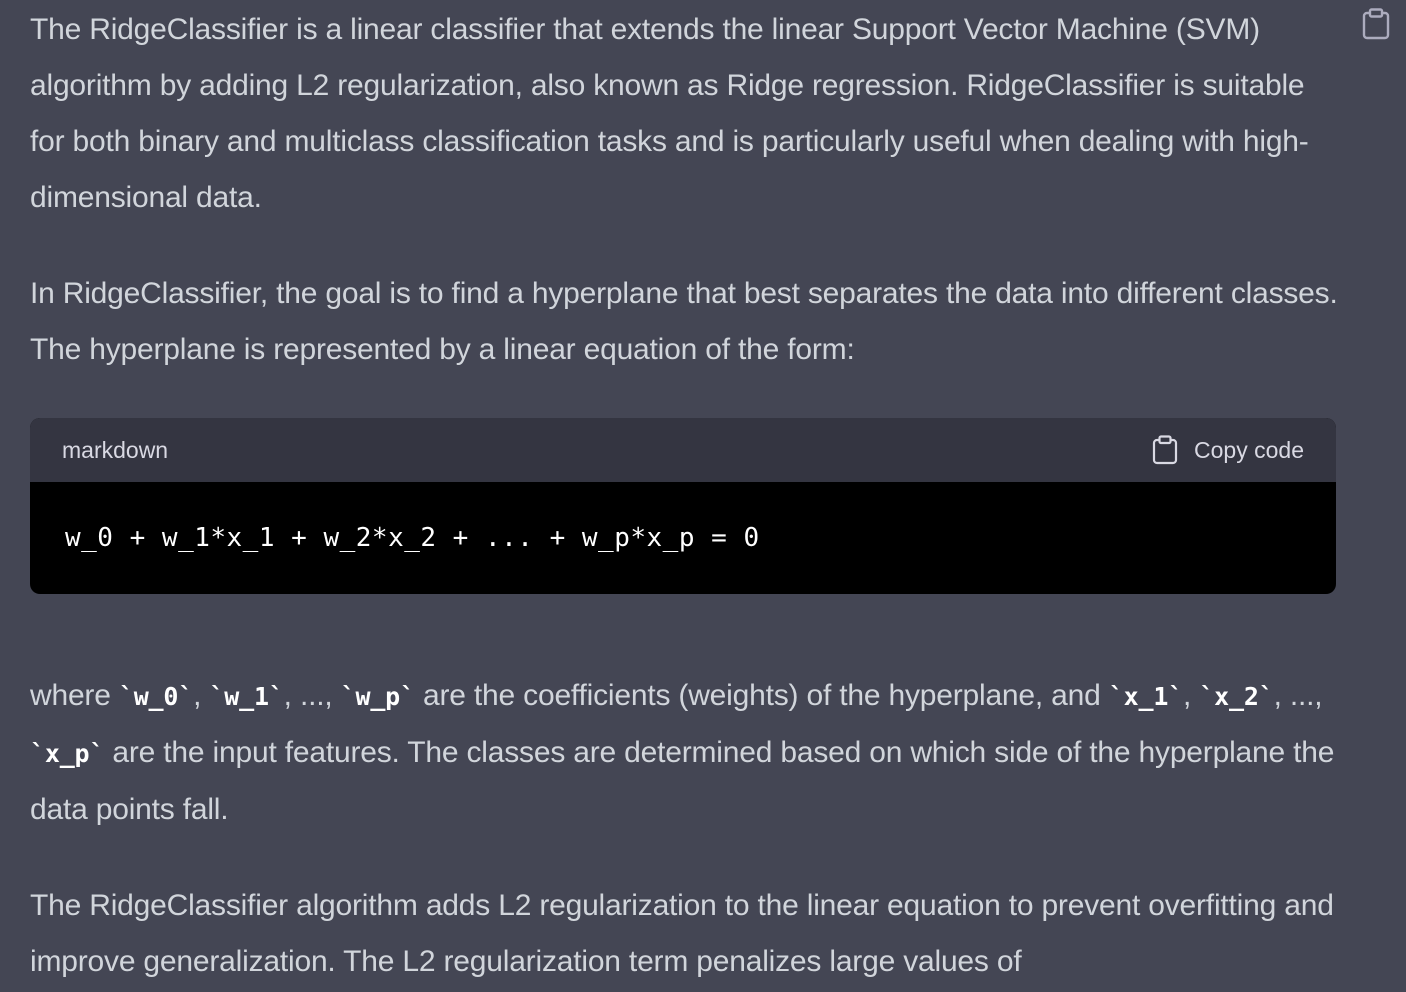 This screenshot has height=992, width=1406. What do you see at coordinates (1249, 449) in the screenshot?
I see `copy-code-label: Copy code` at bounding box center [1249, 449].